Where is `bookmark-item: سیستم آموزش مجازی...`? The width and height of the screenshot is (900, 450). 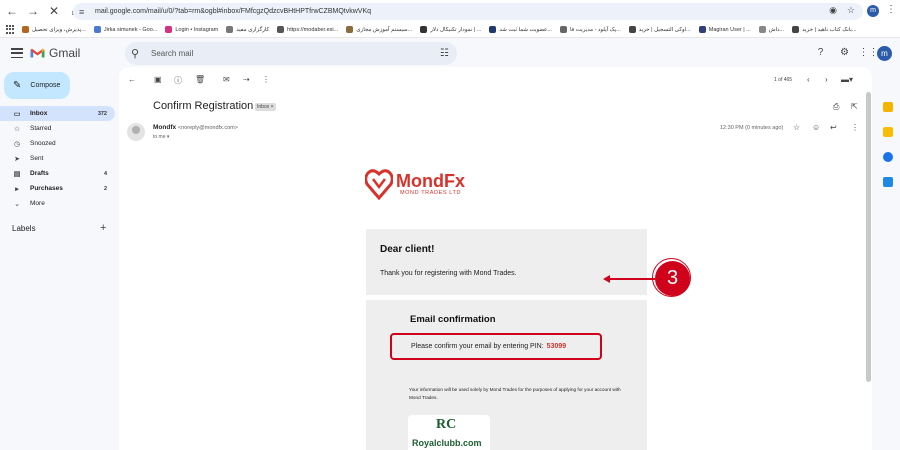 bookmark-item: سیستم آموزش مجازی... is located at coordinates (379, 29).